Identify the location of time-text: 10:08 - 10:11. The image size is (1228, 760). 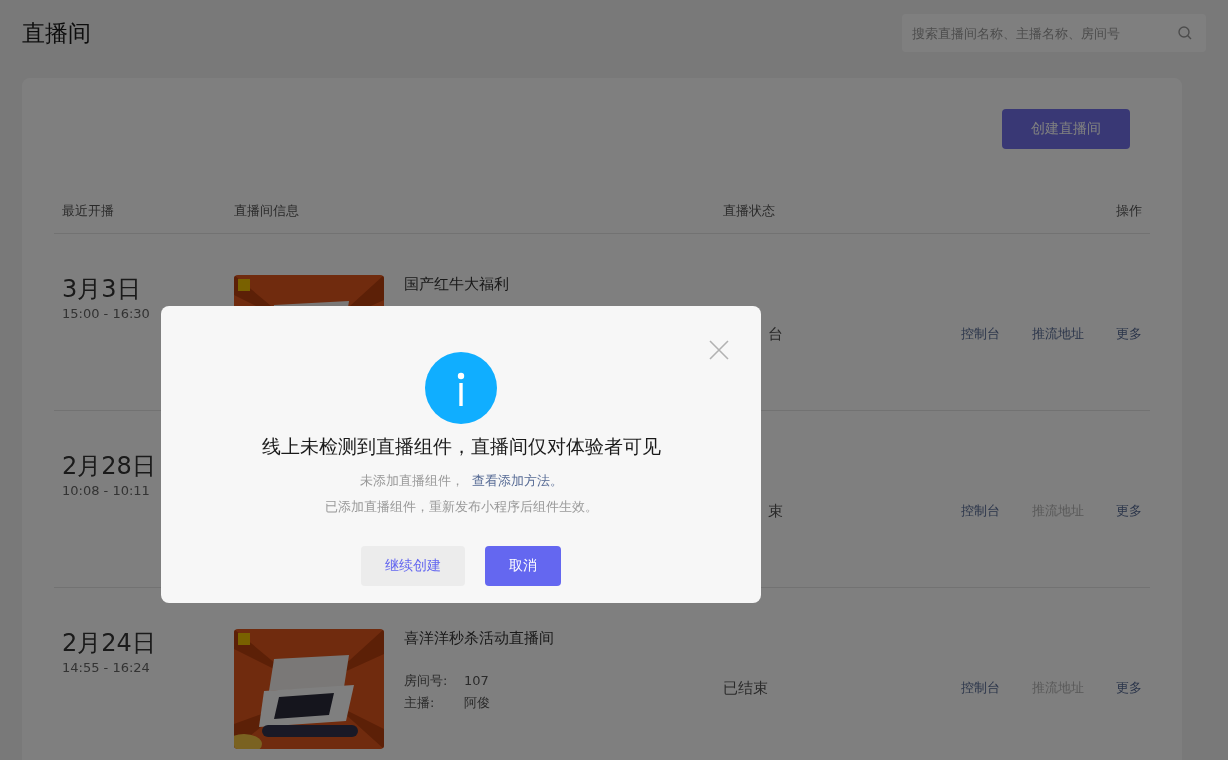
(106, 490).